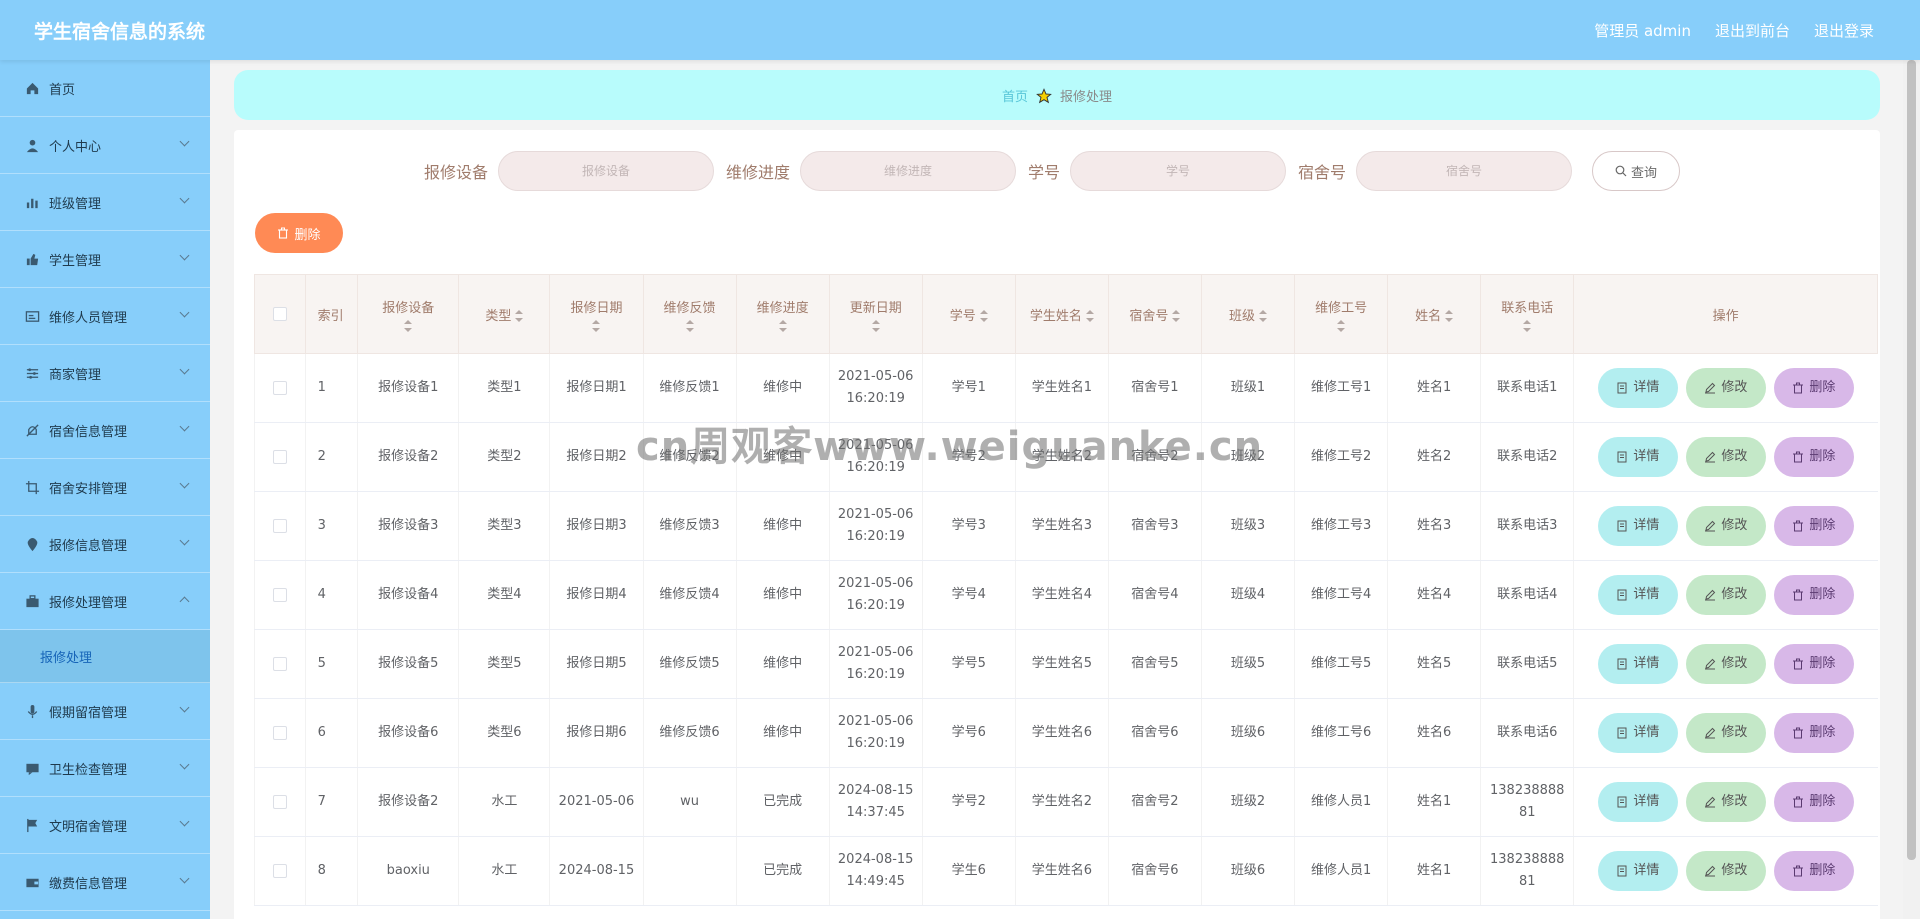 The image size is (1920, 919). Describe the element at coordinates (105, 259) in the screenshot. I see `sidebar-item: 学生管理` at that location.